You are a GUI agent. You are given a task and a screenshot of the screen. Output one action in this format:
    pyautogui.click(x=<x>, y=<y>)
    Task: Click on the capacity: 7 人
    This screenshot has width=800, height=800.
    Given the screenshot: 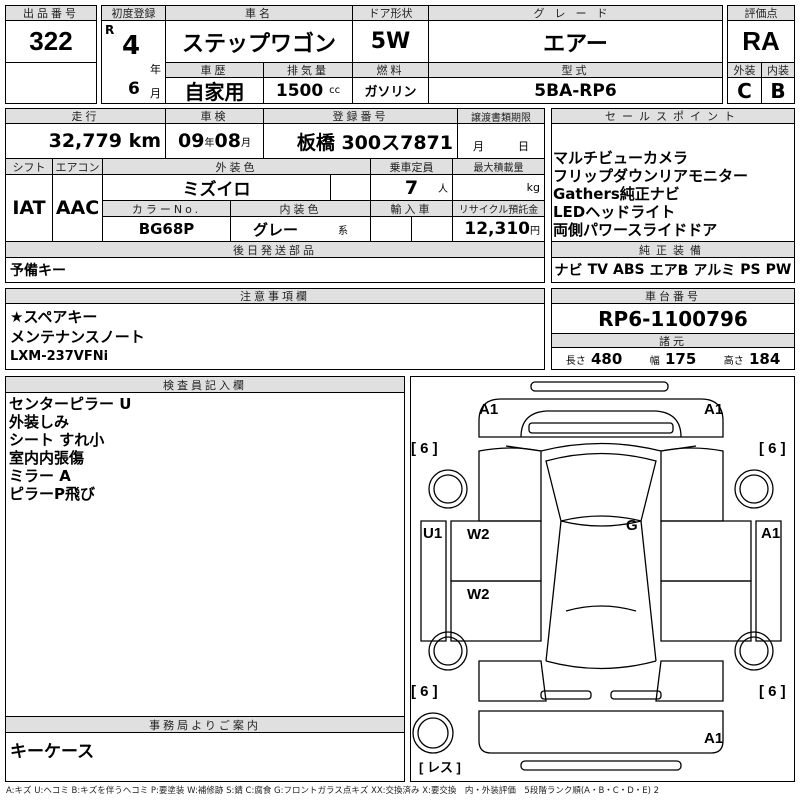 What is the action you would take?
    pyautogui.click(x=411, y=187)
    